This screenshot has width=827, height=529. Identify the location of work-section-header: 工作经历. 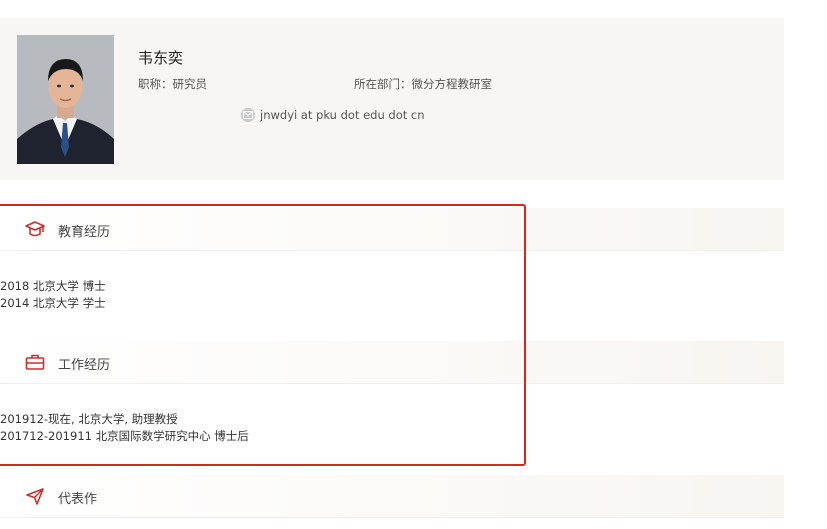
(392, 362).